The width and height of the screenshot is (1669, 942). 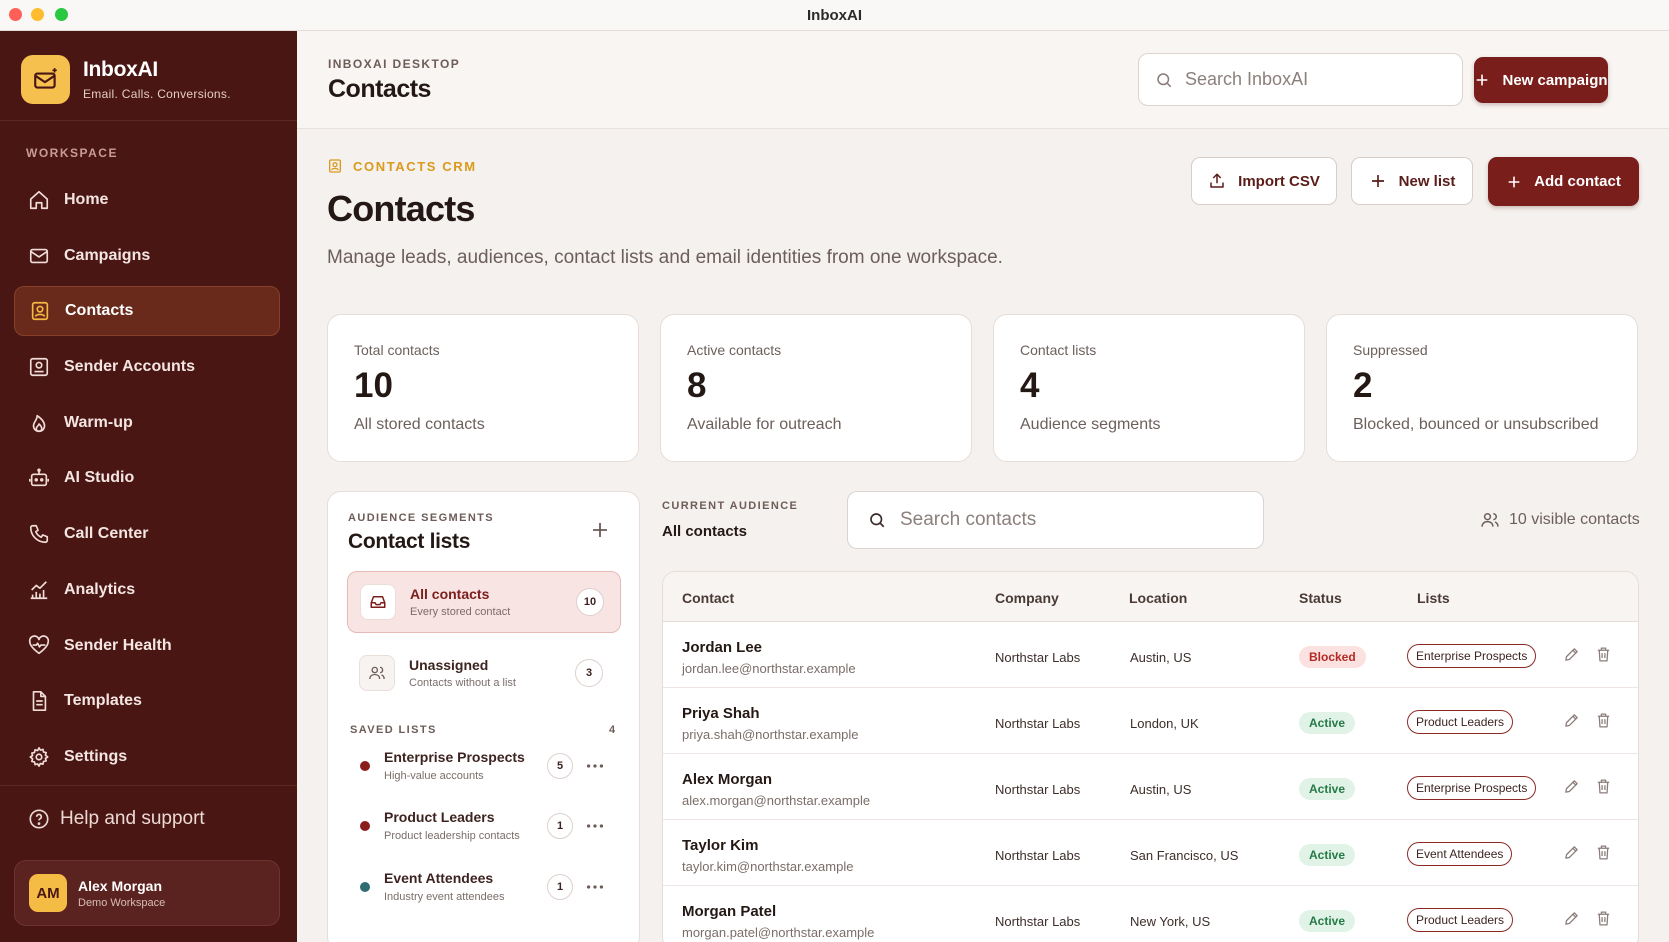 What do you see at coordinates (147, 478) in the screenshot?
I see `sidebar-item-ai-studio: AI Studio` at bounding box center [147, 478].